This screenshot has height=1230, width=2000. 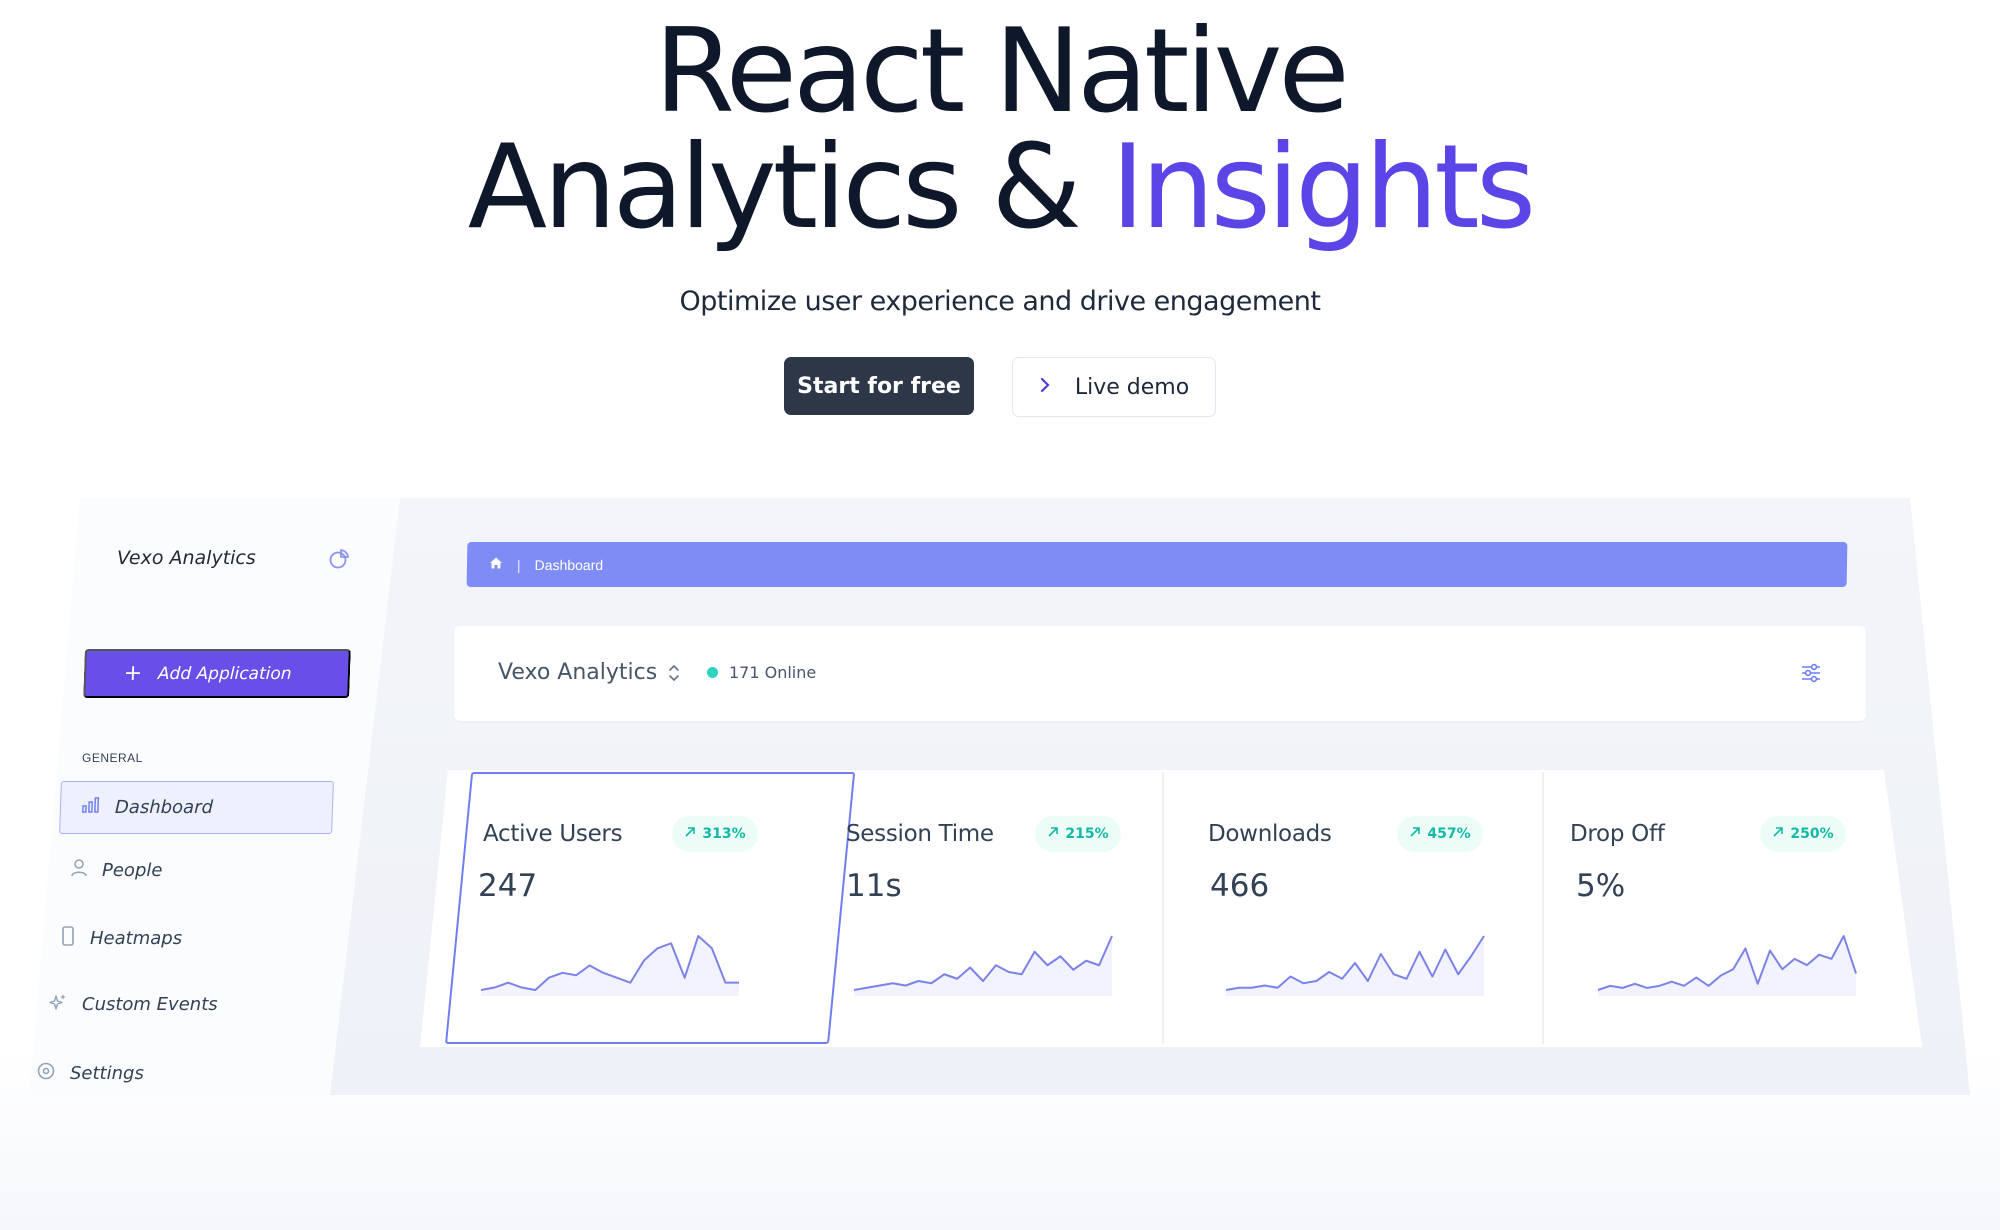 What do you see at coordinates (920, 834) in the screenshot?
I see `stat-label: Session Time` at bounding box center [920, 834].